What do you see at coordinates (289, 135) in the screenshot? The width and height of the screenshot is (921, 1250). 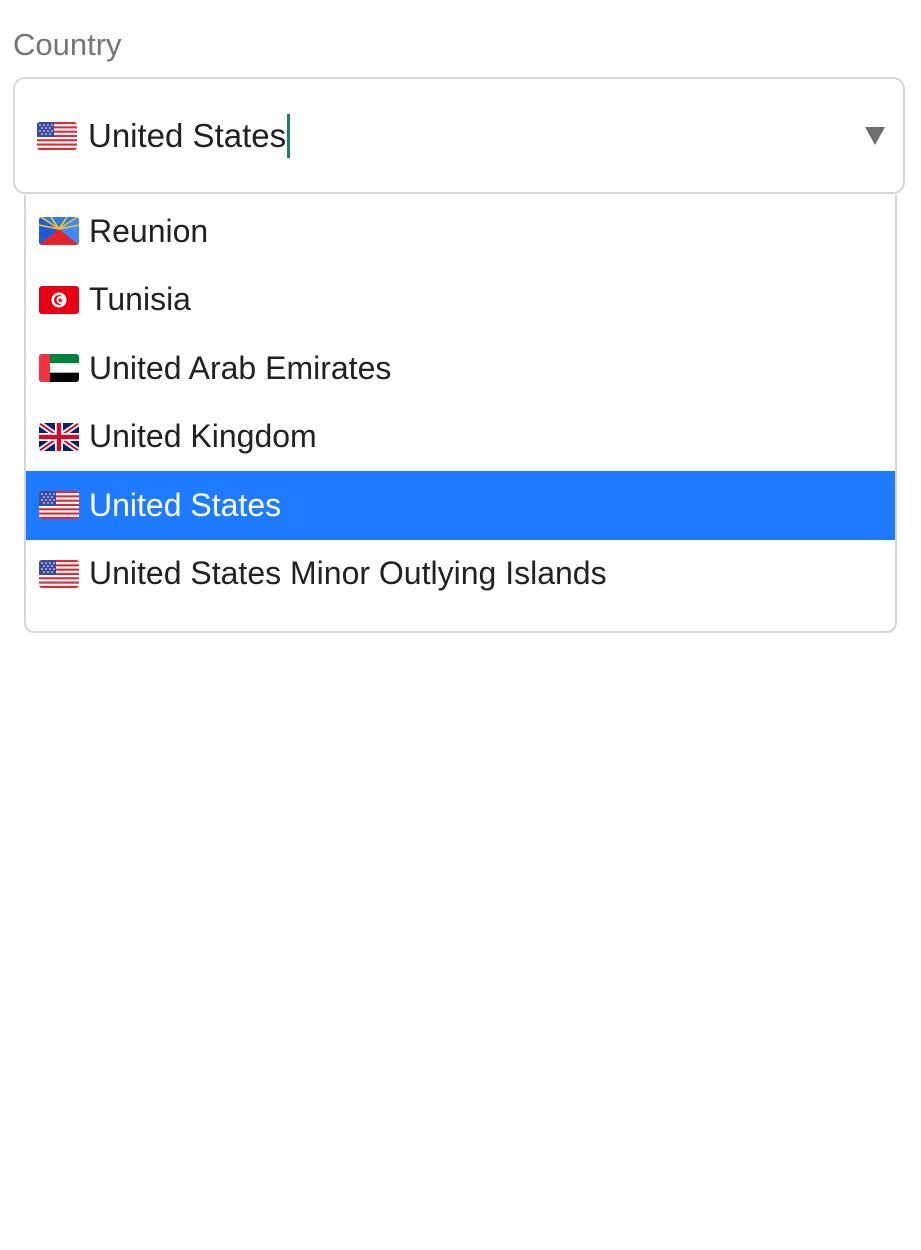 I see `text-cursor` at bounding box center [289, 135].